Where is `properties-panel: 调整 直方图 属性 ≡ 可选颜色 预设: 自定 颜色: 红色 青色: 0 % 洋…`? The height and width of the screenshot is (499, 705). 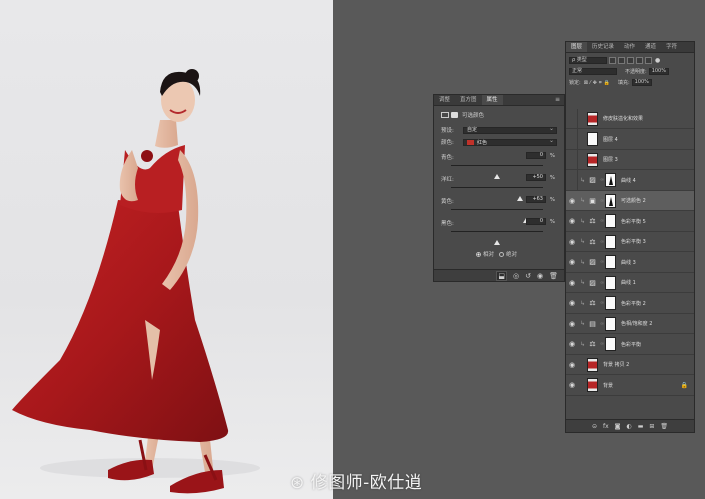
properties-panel: 调整 直方图 属性 ≡ 可选颜色 预设: 自定 颜色: 红色 青色: 0 % 洋… is located at coordinates (499, 188).